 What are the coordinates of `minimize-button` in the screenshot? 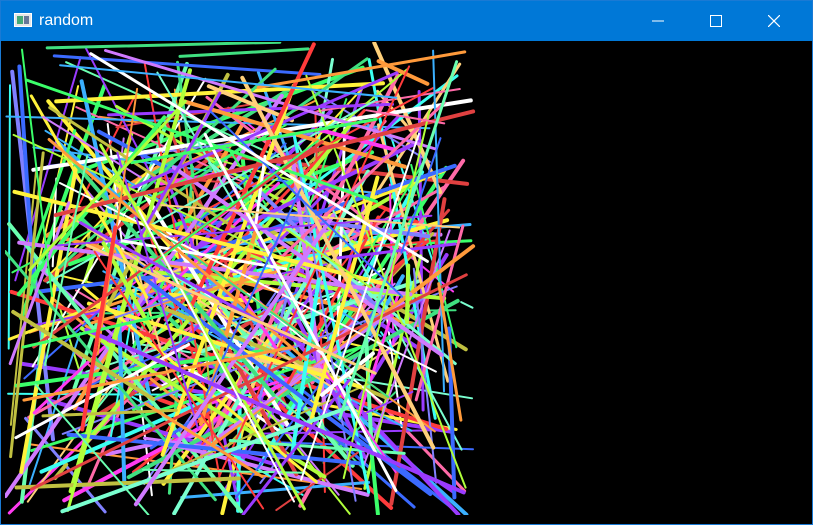 It's located at (658, 21).